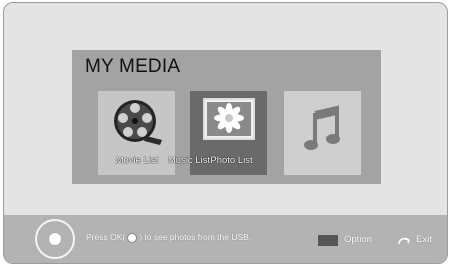 The width and height of the screenshot is (451, 267). I want to click on ok-center-icon, so click(55, 239).